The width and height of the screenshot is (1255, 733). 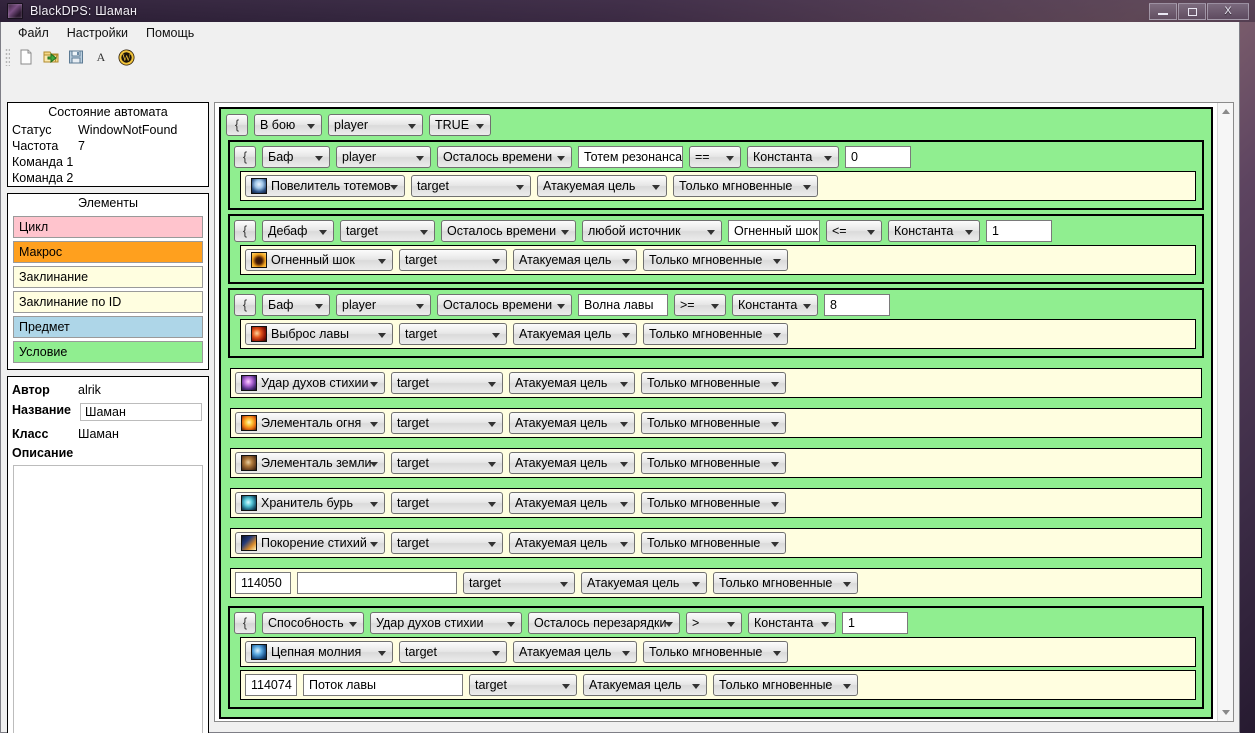 I want to click on spell8-combo-3: Атакуемая цель, so click(x=644, y=583).